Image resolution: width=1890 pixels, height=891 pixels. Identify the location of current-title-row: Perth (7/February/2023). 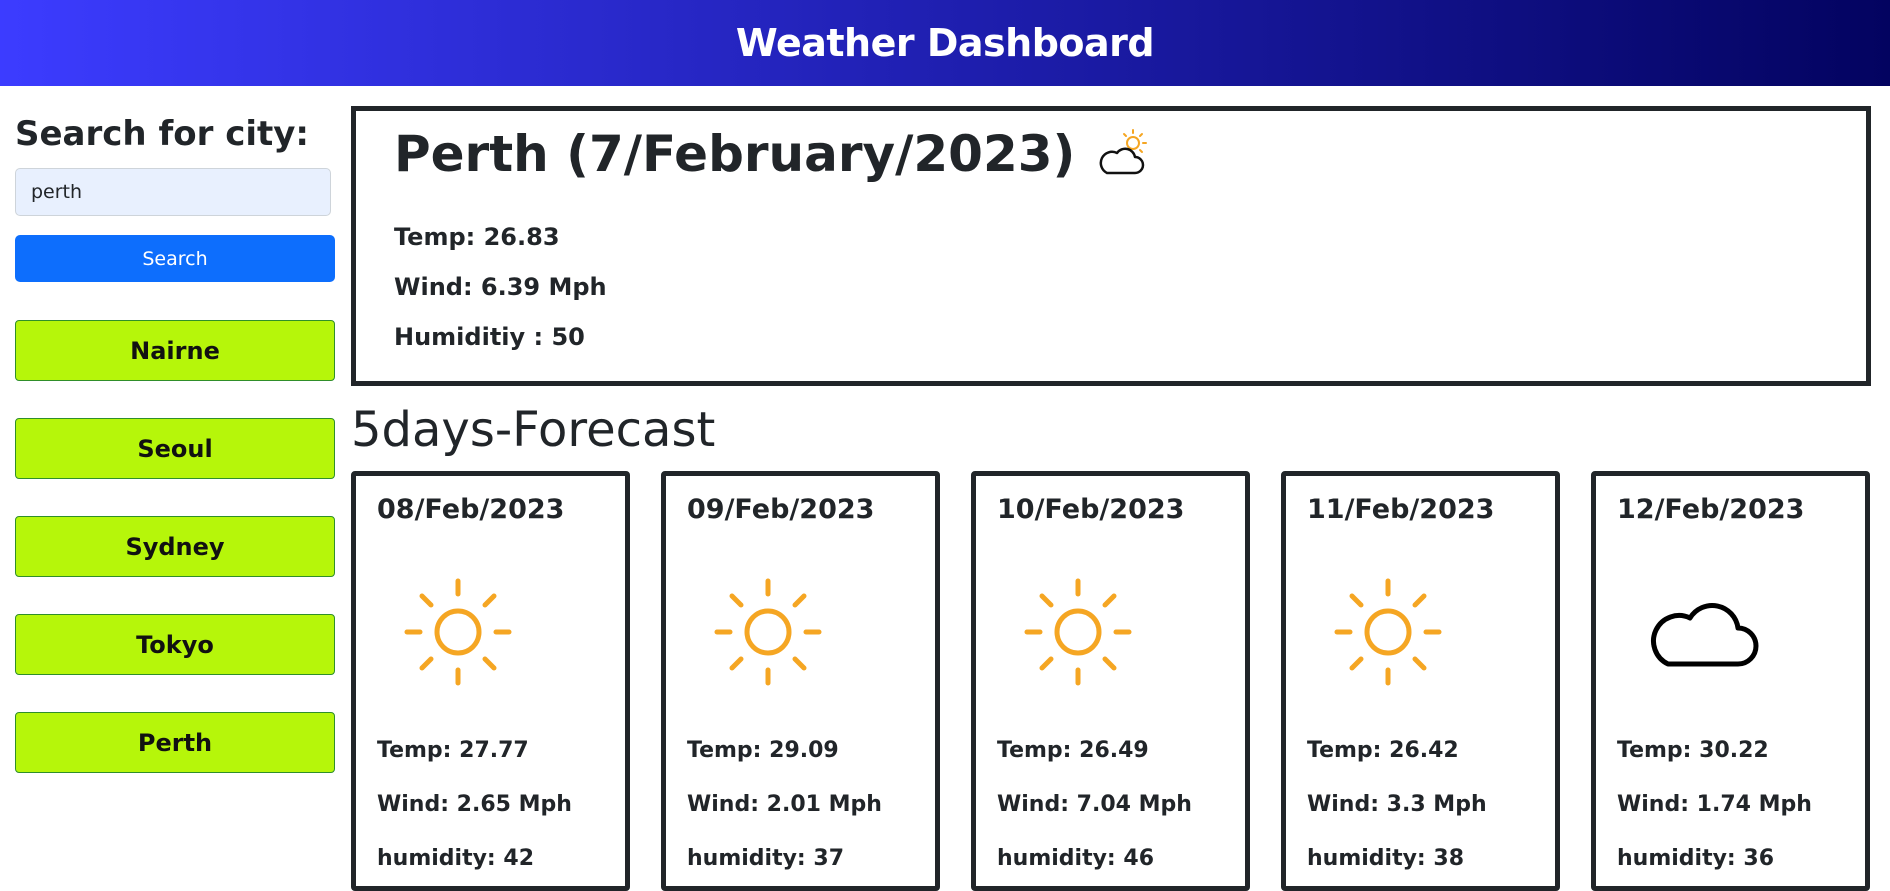
(772, 154).